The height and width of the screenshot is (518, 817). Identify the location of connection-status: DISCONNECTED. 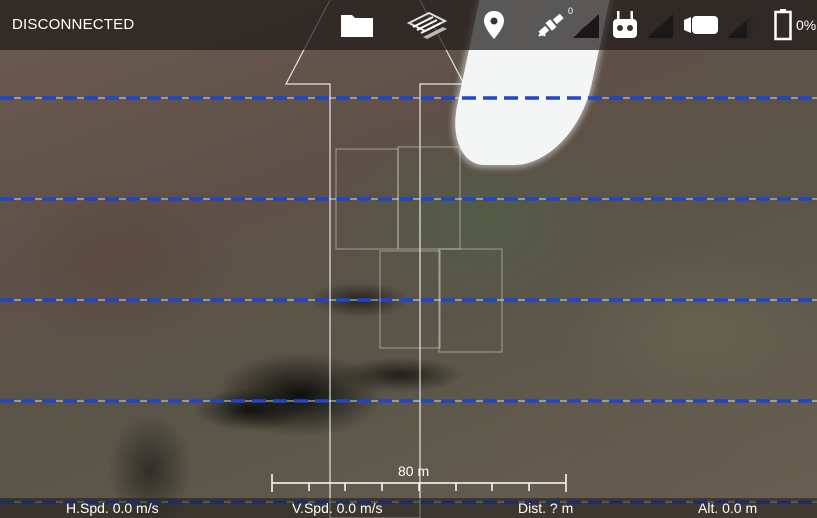
(73, 24).